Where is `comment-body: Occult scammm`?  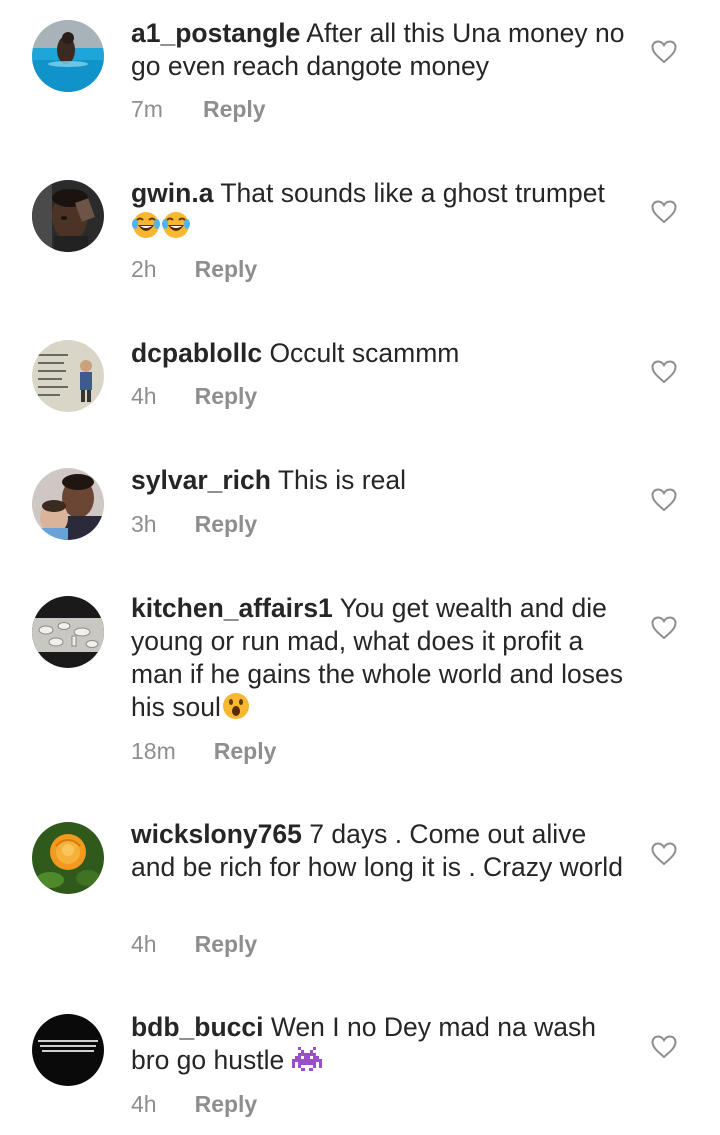 comment-body: Occult scammm is located at coordinates (364, 353).